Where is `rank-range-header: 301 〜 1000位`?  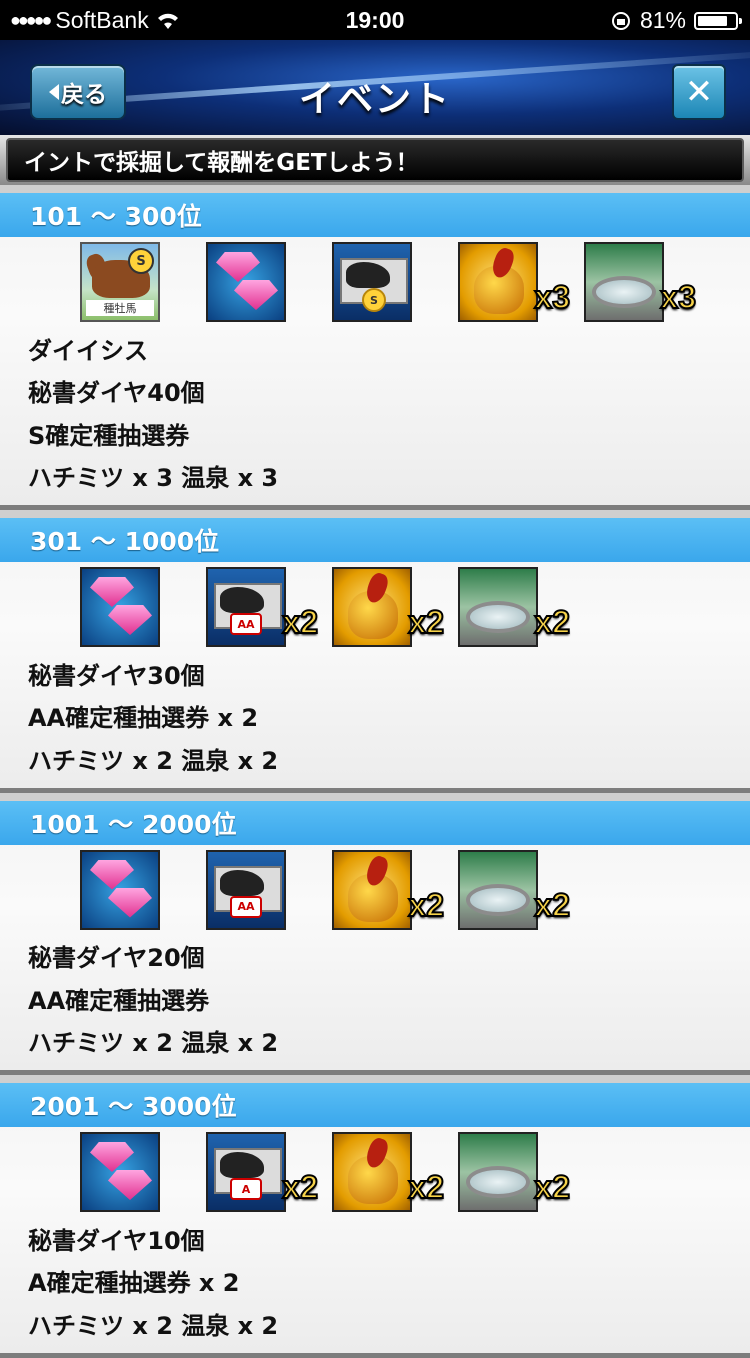
rank-range-header: 301 〜 1000位 is located at coordinates (375, 540).